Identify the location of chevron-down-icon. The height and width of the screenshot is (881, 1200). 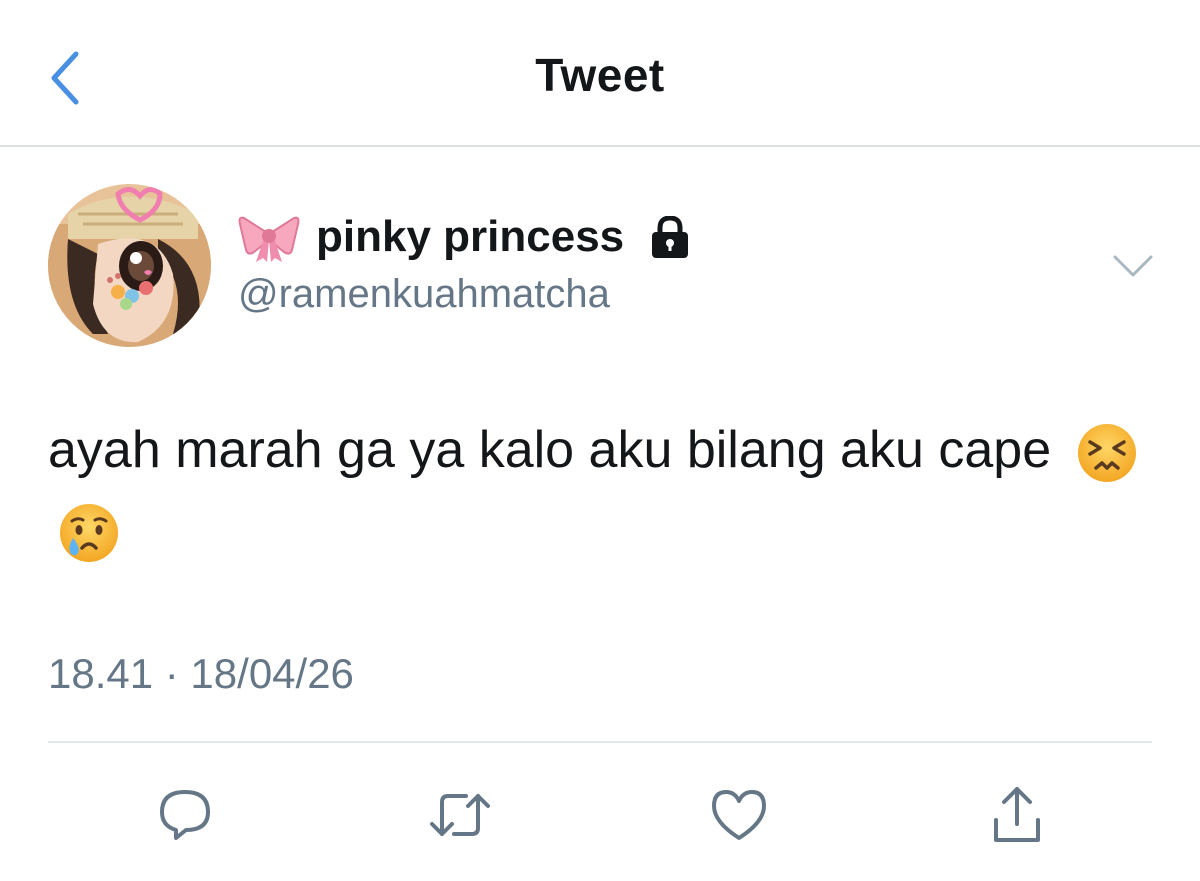
(1133, 266).